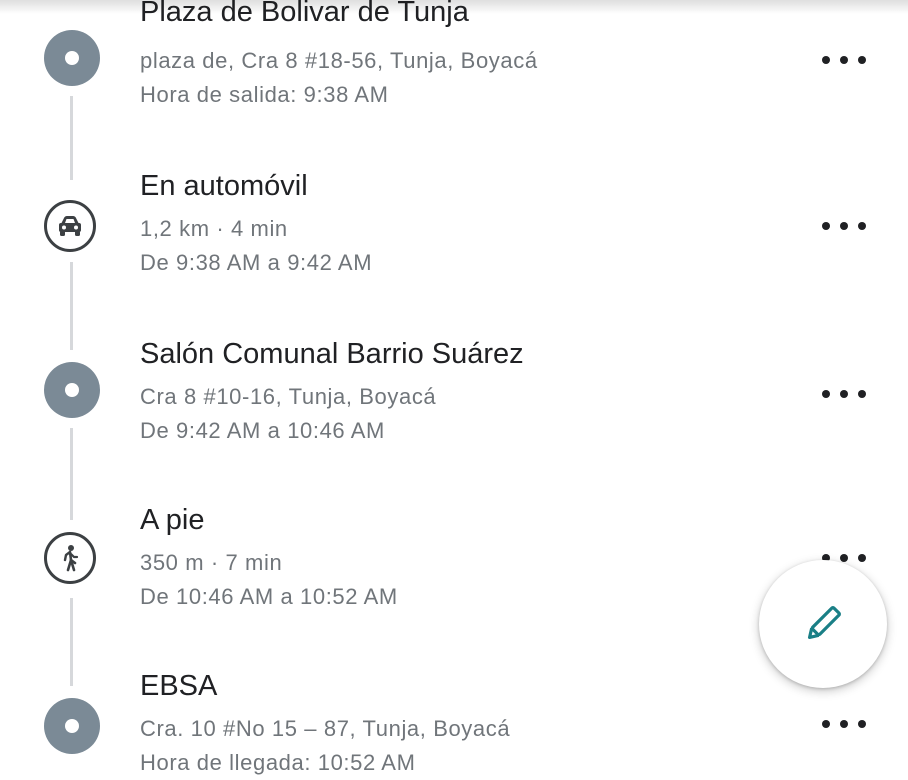 This screenshot has height=780, width=908. I want to click on stop-time: De 9:42 AM a 10:46 AM, so click(262, 430).